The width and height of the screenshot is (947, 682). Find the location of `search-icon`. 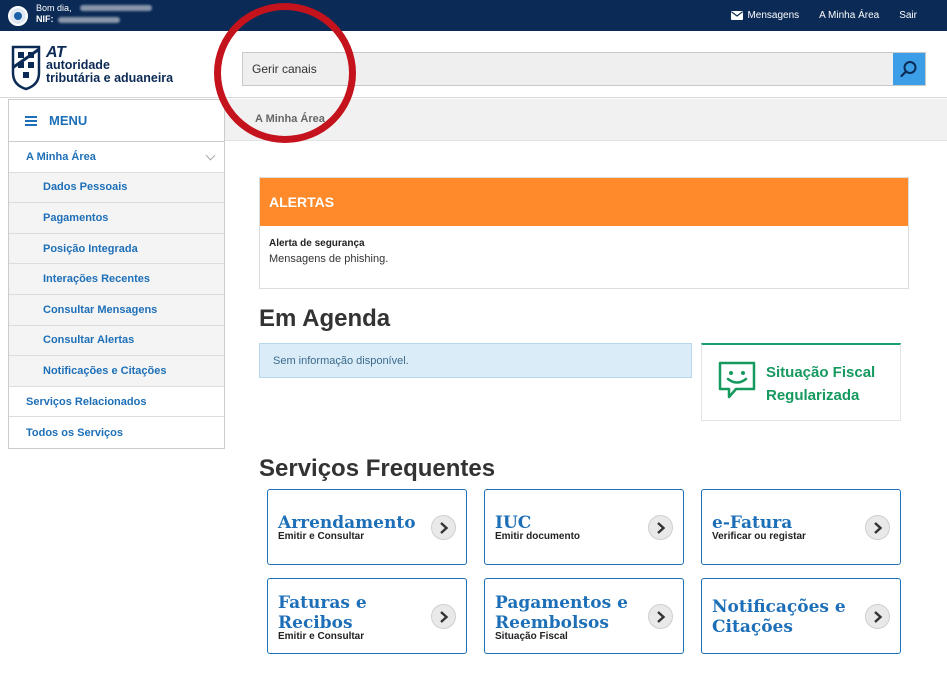

search-icon is located at coordinates (908, 69).